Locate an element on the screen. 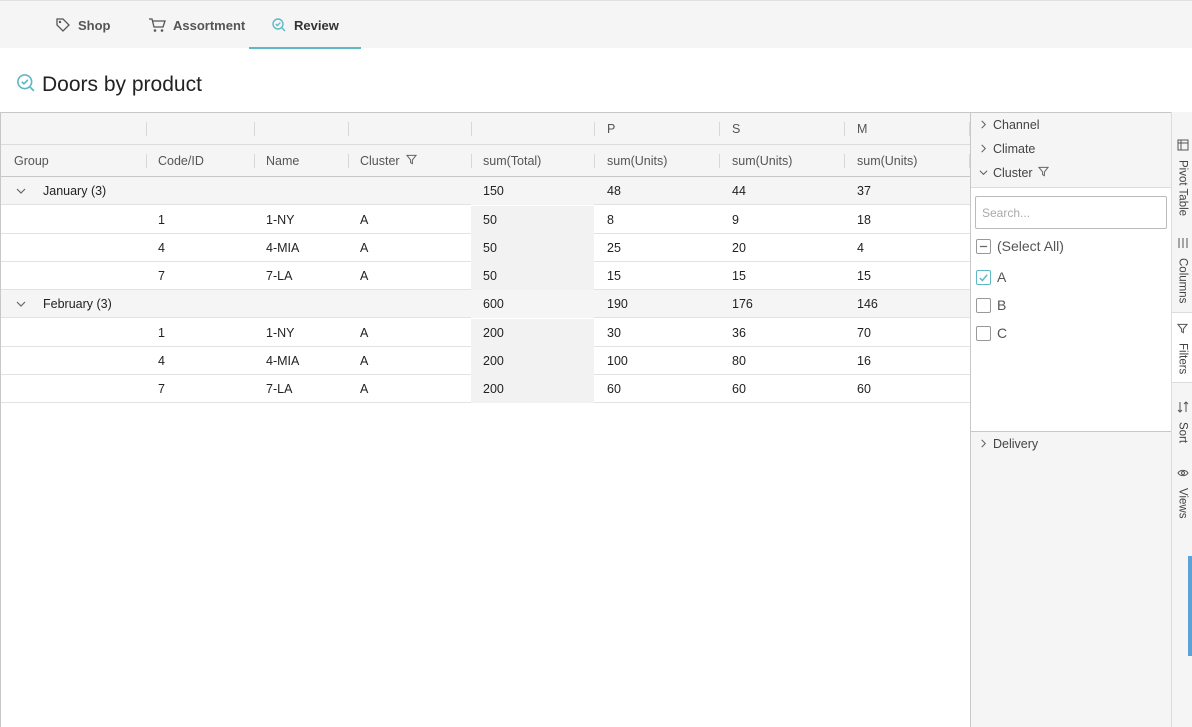 The image size is (1192, 727). chevron-right-icon is located at coordinates (983, 125).